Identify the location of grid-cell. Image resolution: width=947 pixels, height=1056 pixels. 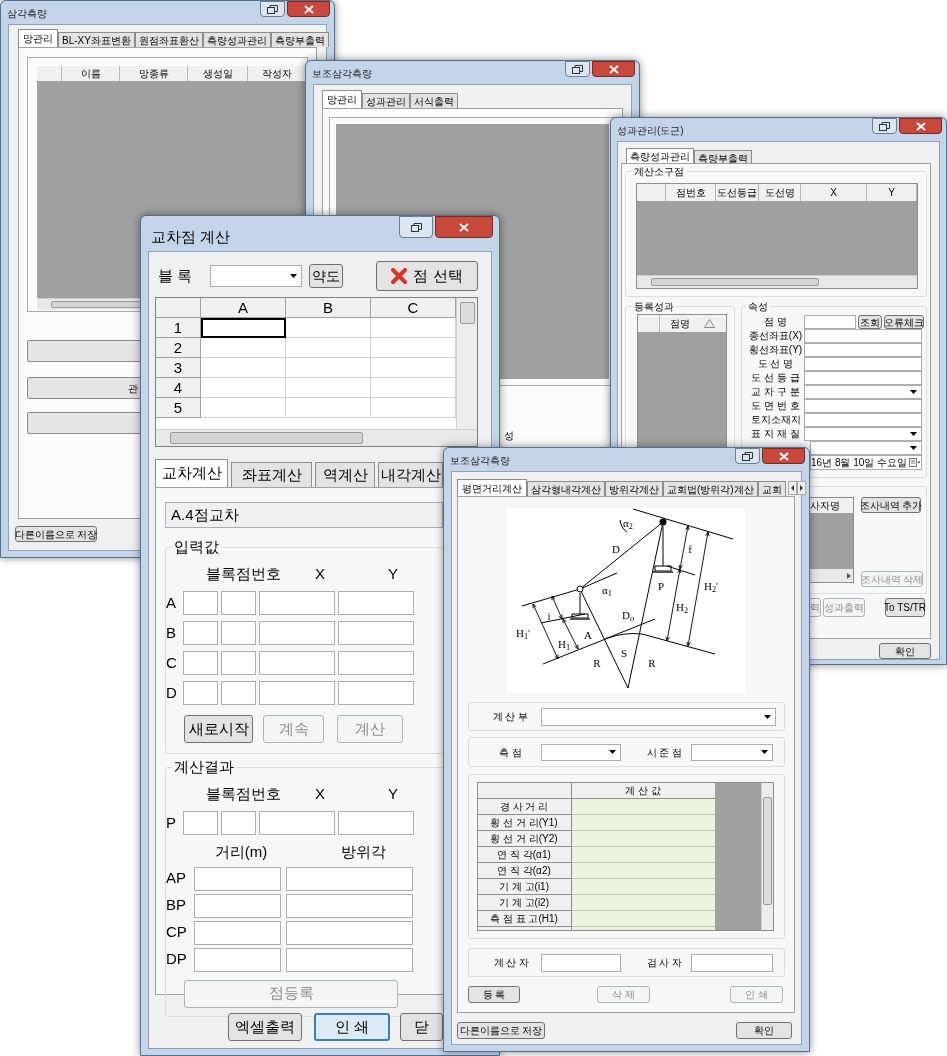
(243, 328).